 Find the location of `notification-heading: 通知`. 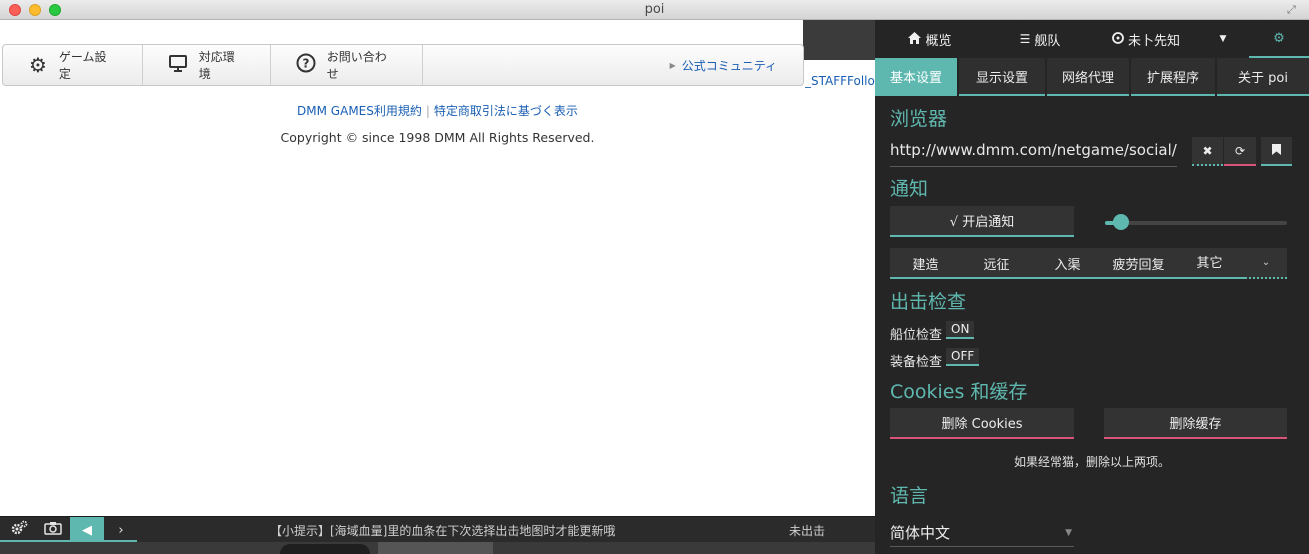

notification-heading: 通知 is located at coordinates (909, 189).